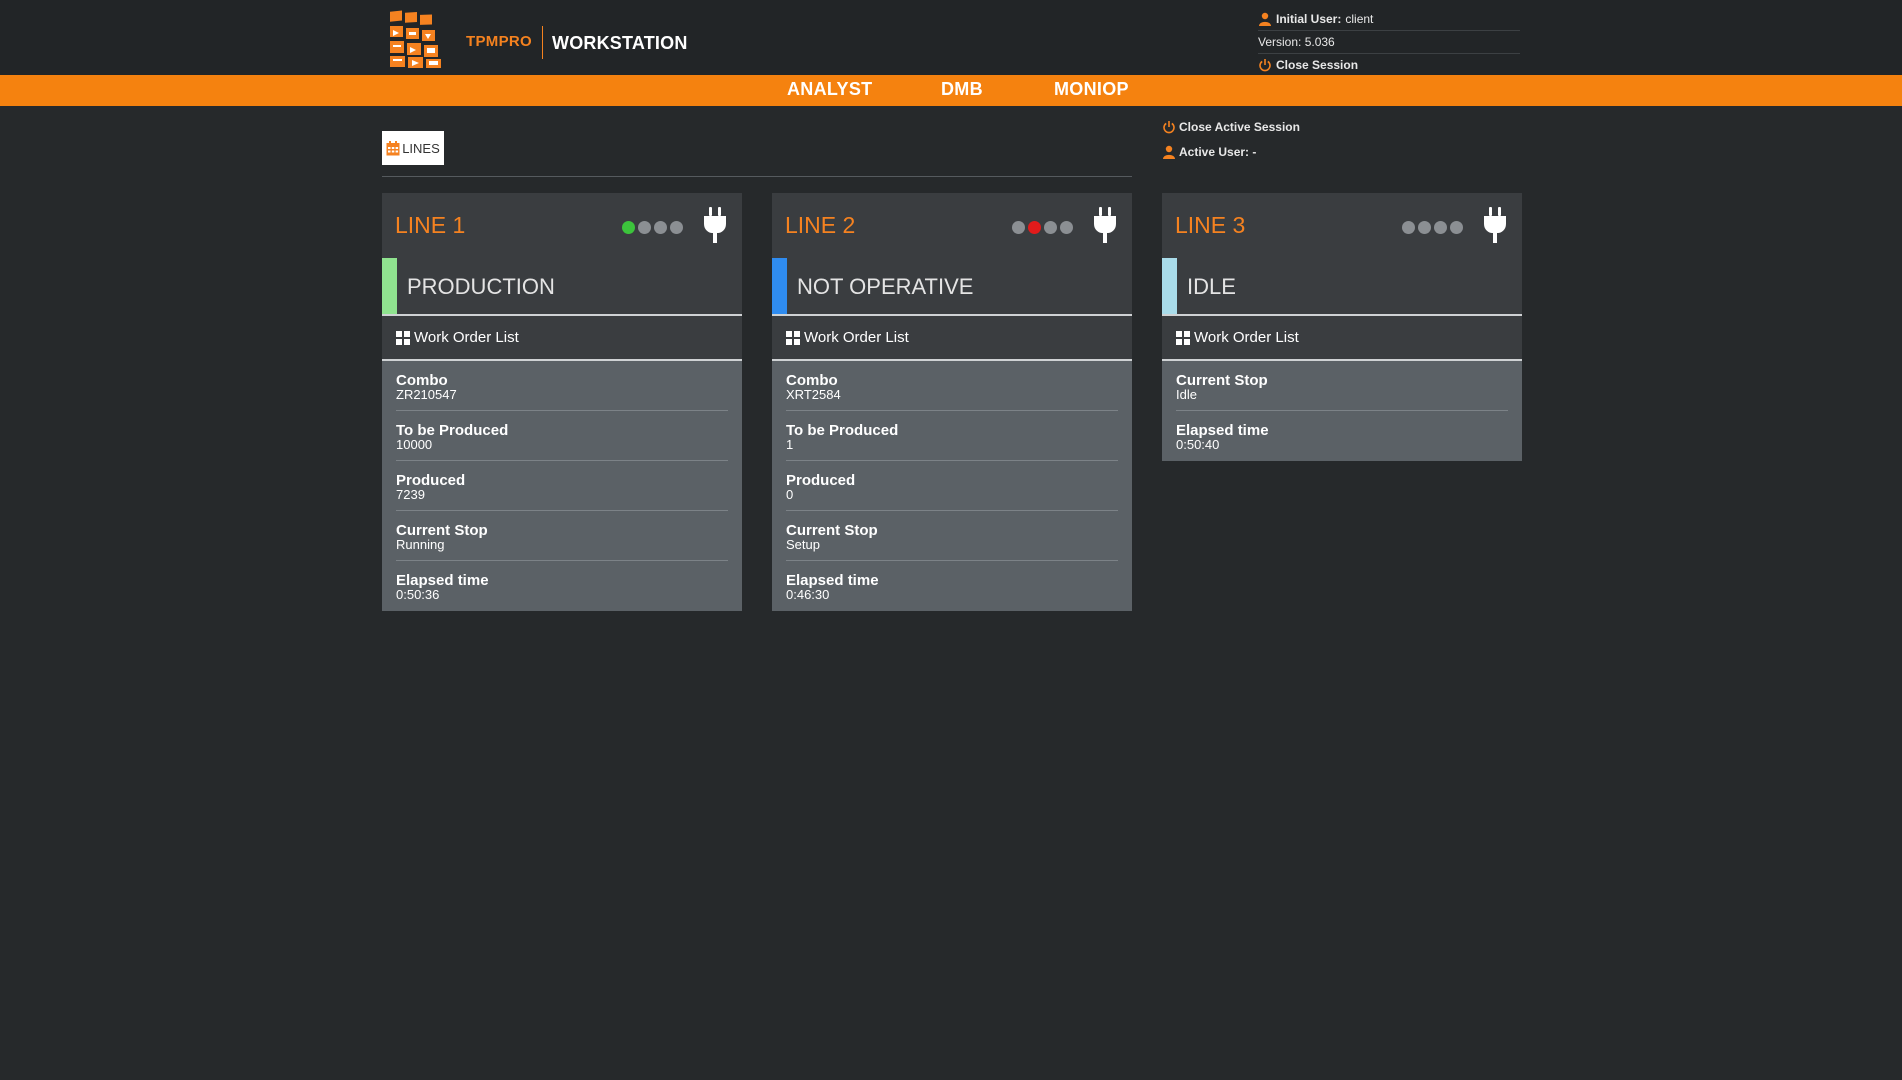  Describe the element at coordinates (1091, 89) in the screenshot. I see `nav-moniop: MONIOP` at that location.